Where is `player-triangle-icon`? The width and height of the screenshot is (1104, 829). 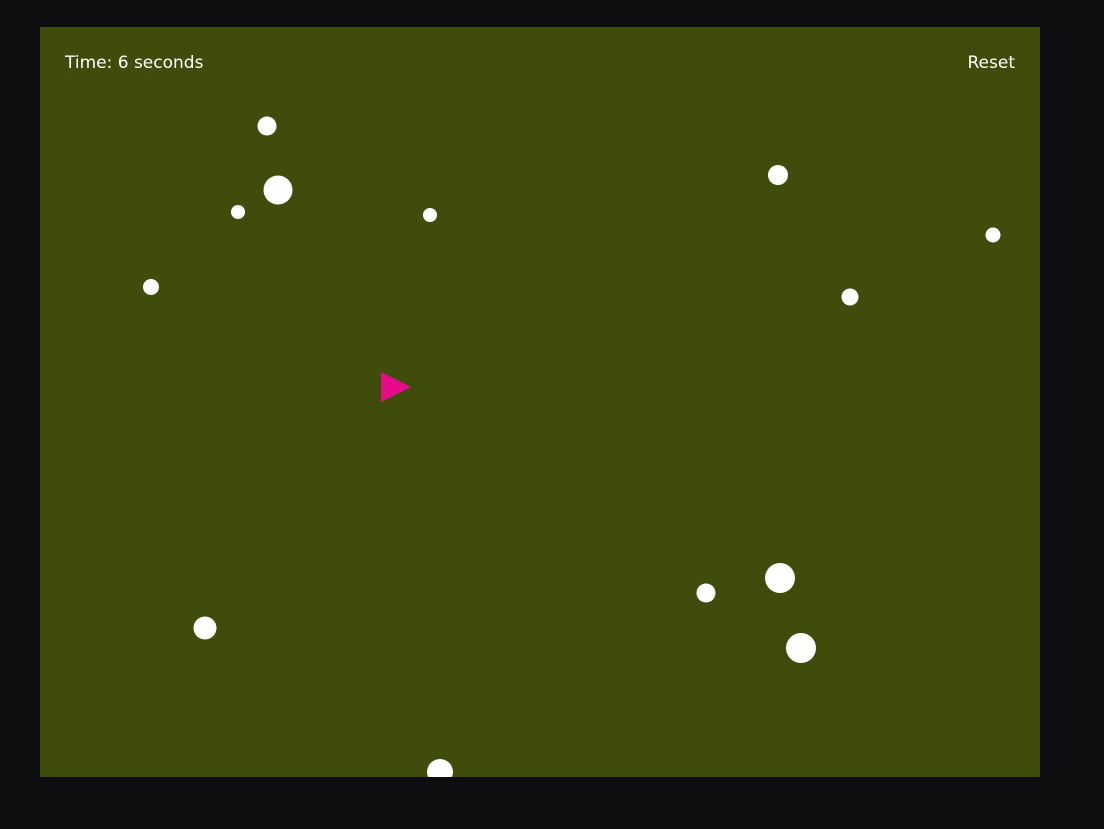 player-triangle-icon is located at coordinates (396, 387).